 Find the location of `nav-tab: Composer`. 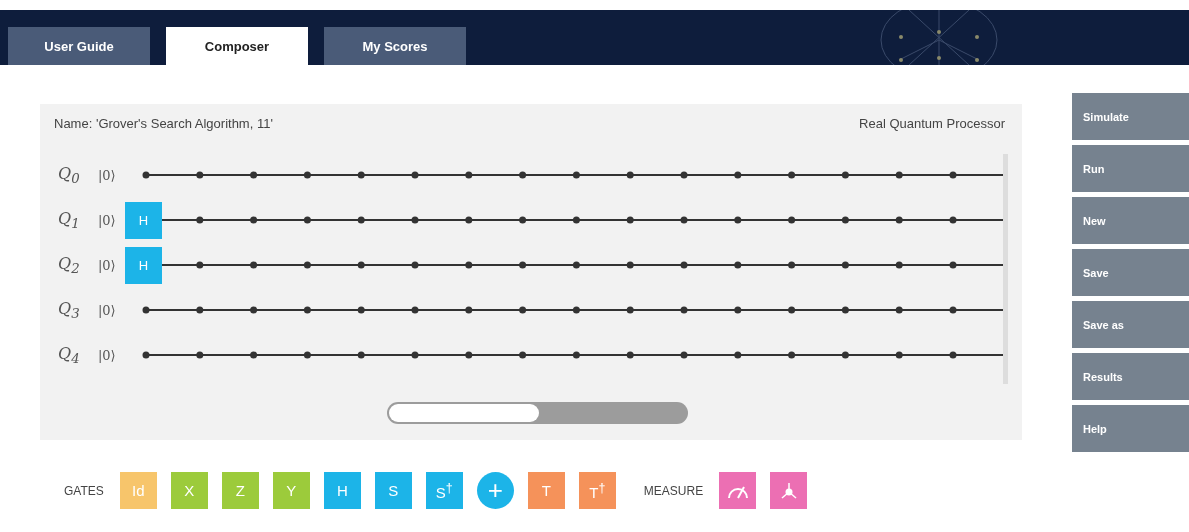

nav-tab: Composer is located at coordinates (237, 46).